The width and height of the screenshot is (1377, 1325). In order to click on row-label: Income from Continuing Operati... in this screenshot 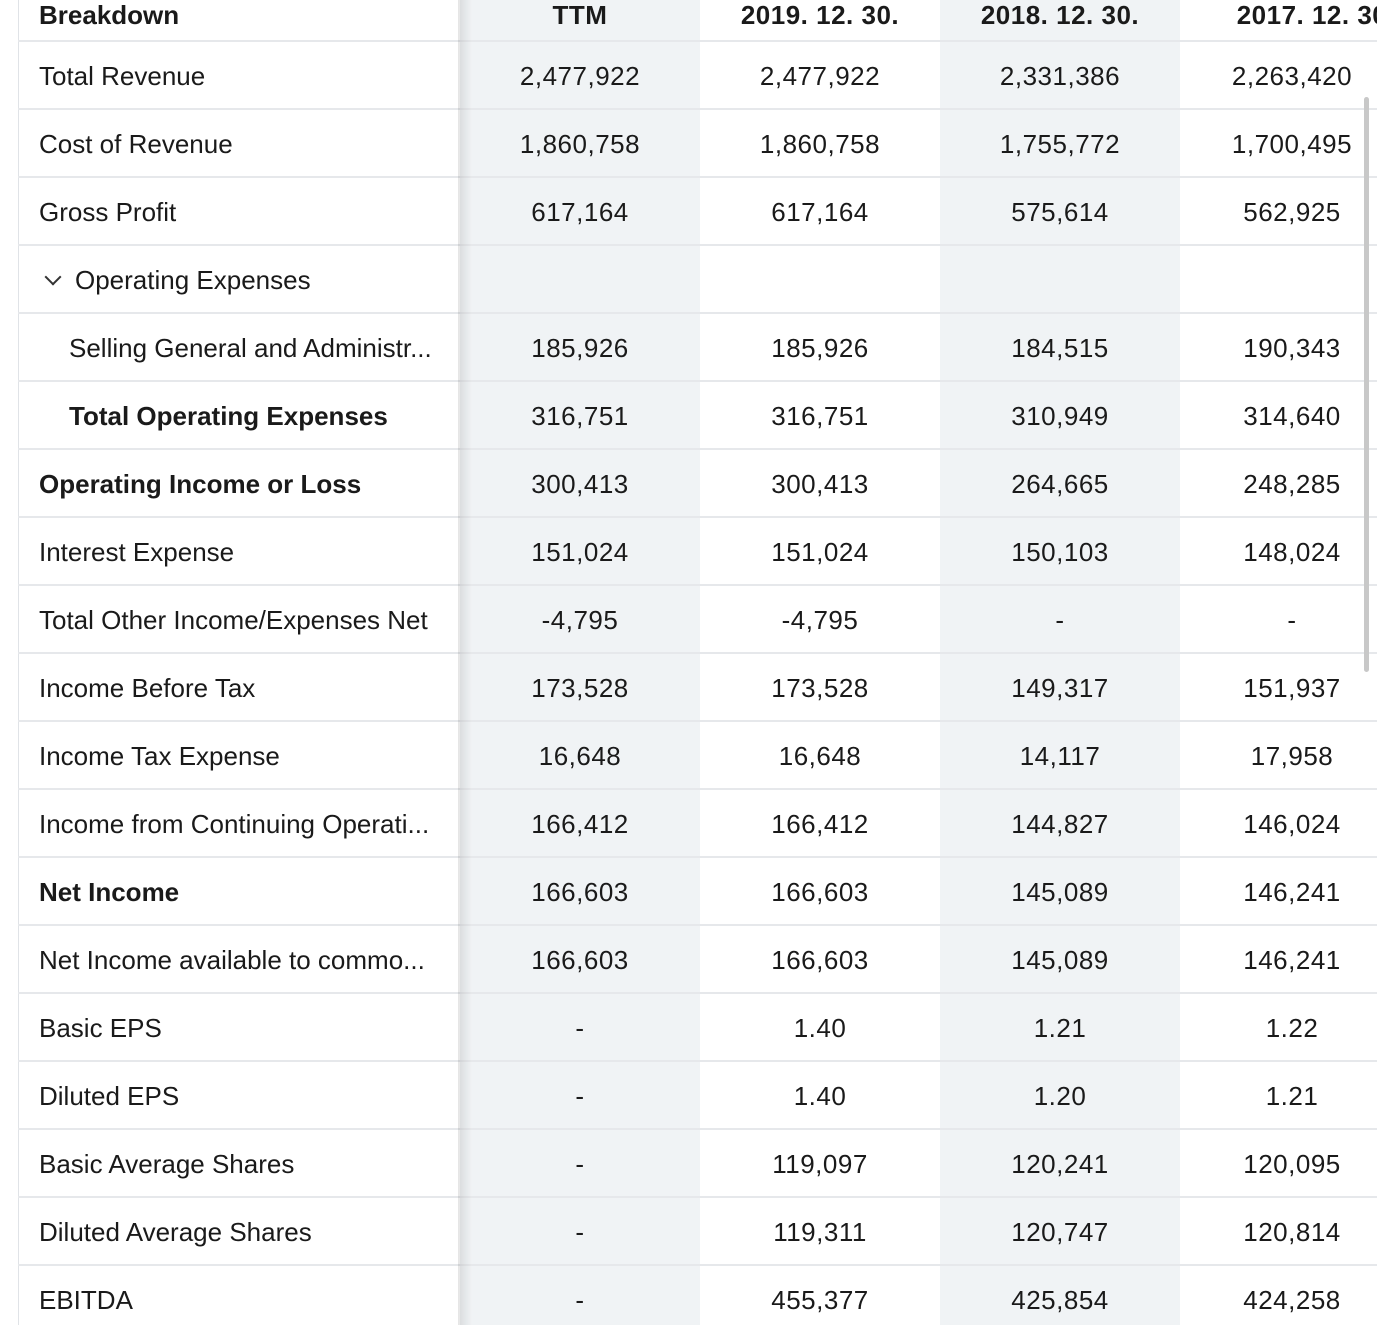, I will do `click(238, 824)`.